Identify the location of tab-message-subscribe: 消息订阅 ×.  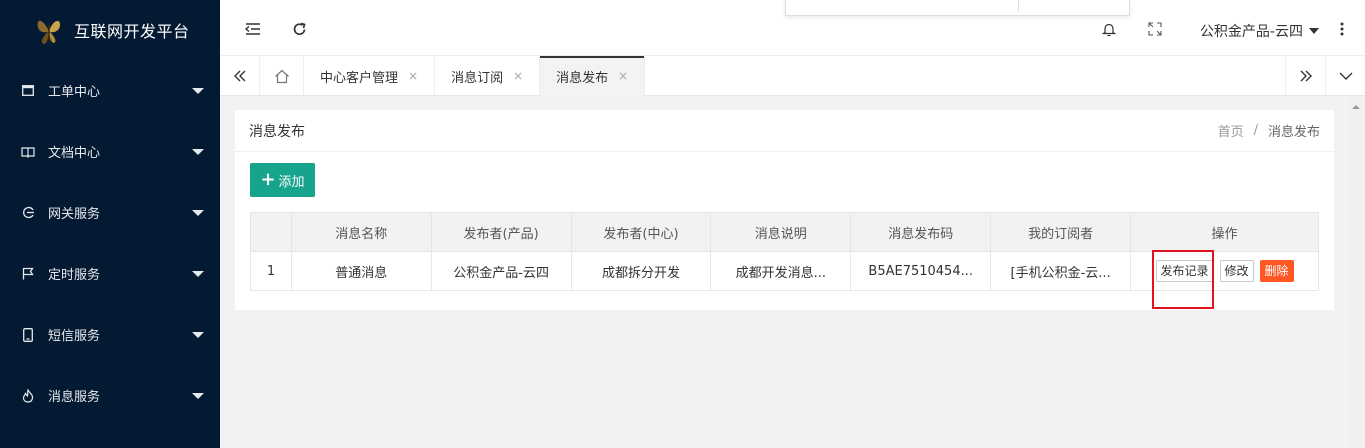
(488, 76).